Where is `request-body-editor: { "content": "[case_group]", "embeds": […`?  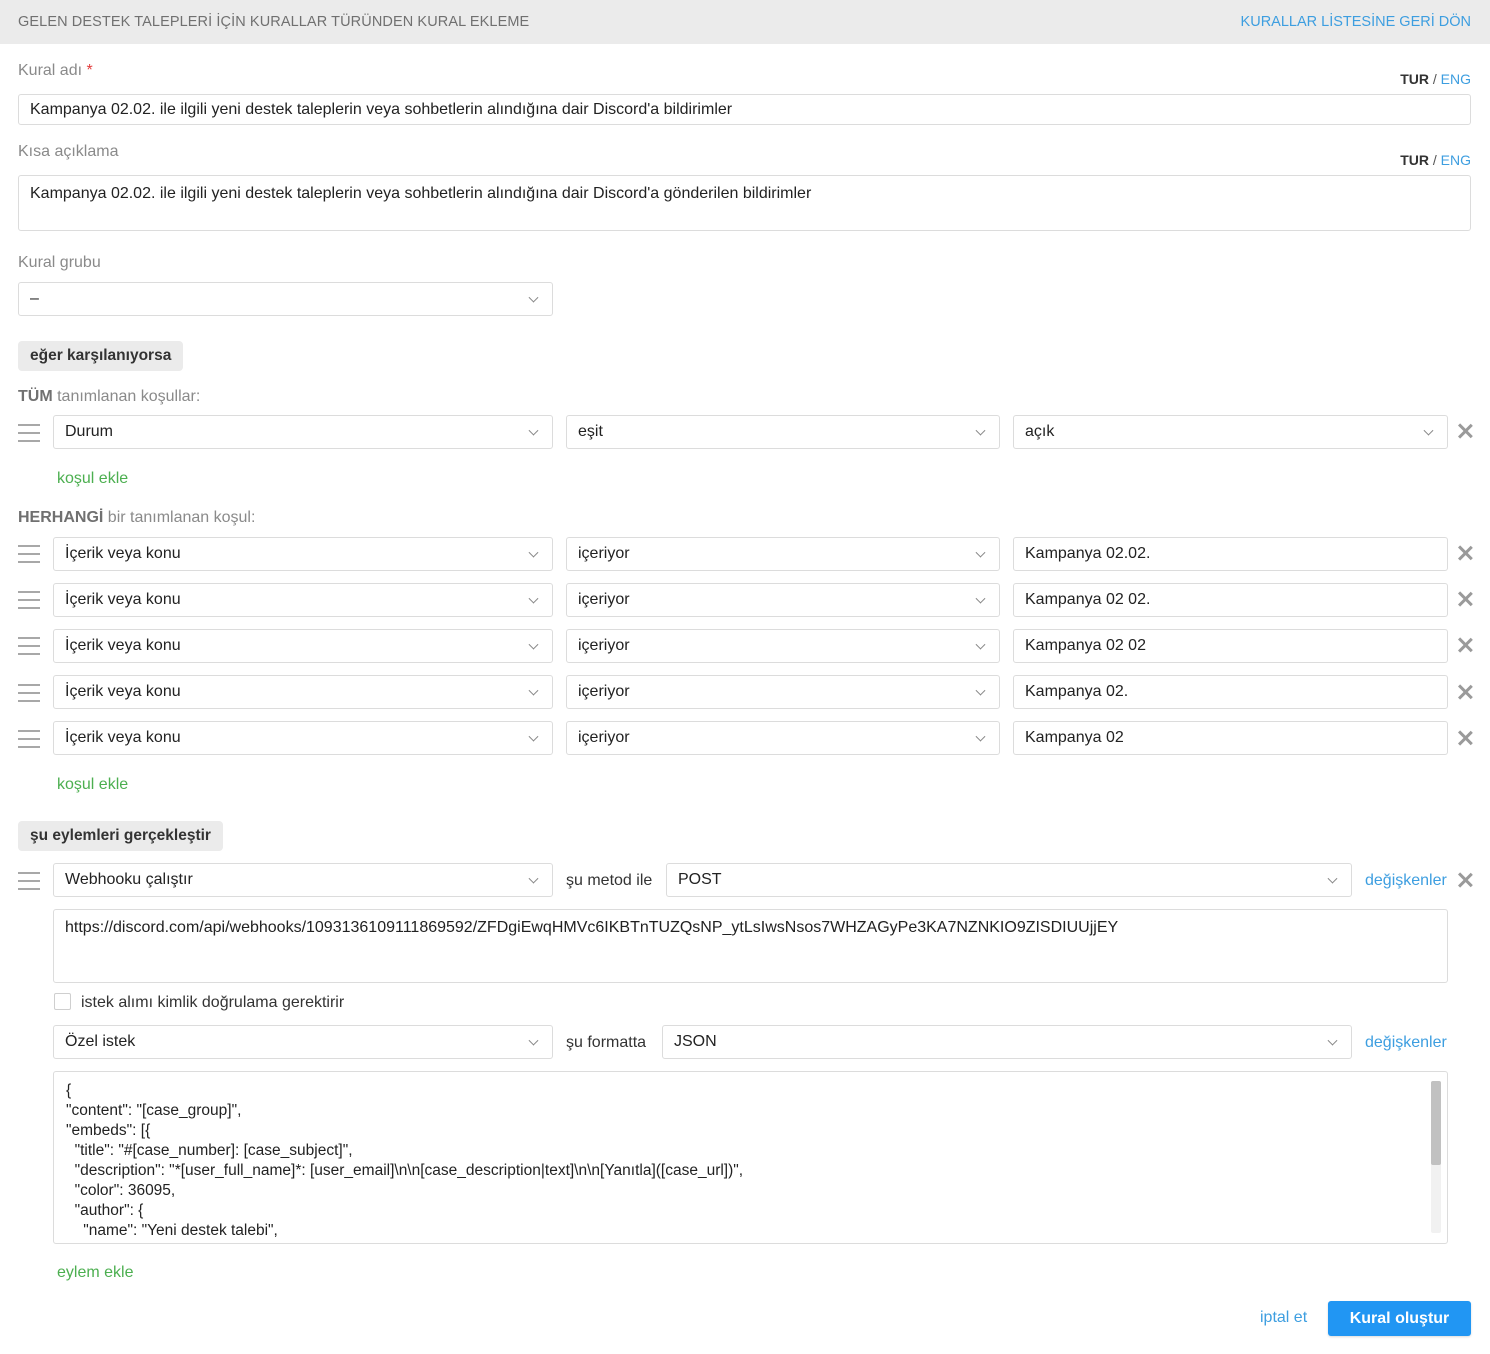
request-body-editor: { "content": "[case_group]", "embeds": [… is located at coordinates (750, 1157).